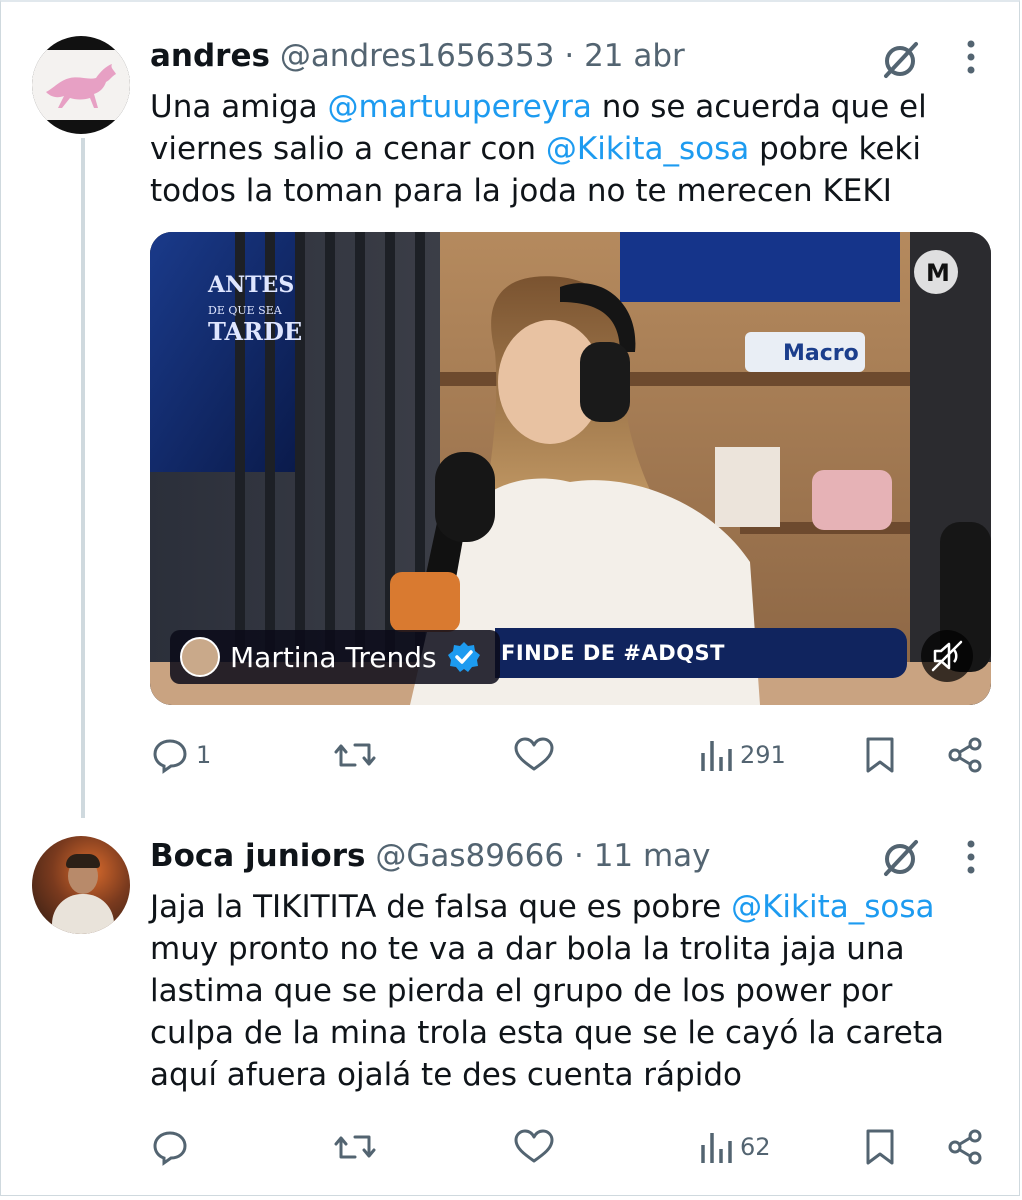 This screenshot has width=1022, height=1200. Describe the element at coordinates (634, 56) in the screenshot. I see `tweet-date: 21 abr` at that location.